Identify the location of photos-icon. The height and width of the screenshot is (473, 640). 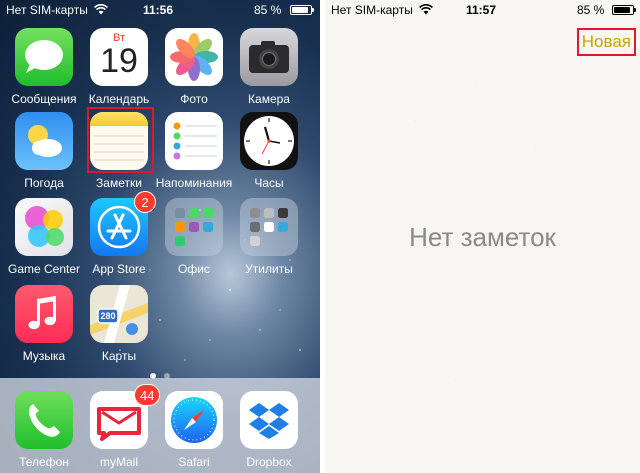
(194, 57).